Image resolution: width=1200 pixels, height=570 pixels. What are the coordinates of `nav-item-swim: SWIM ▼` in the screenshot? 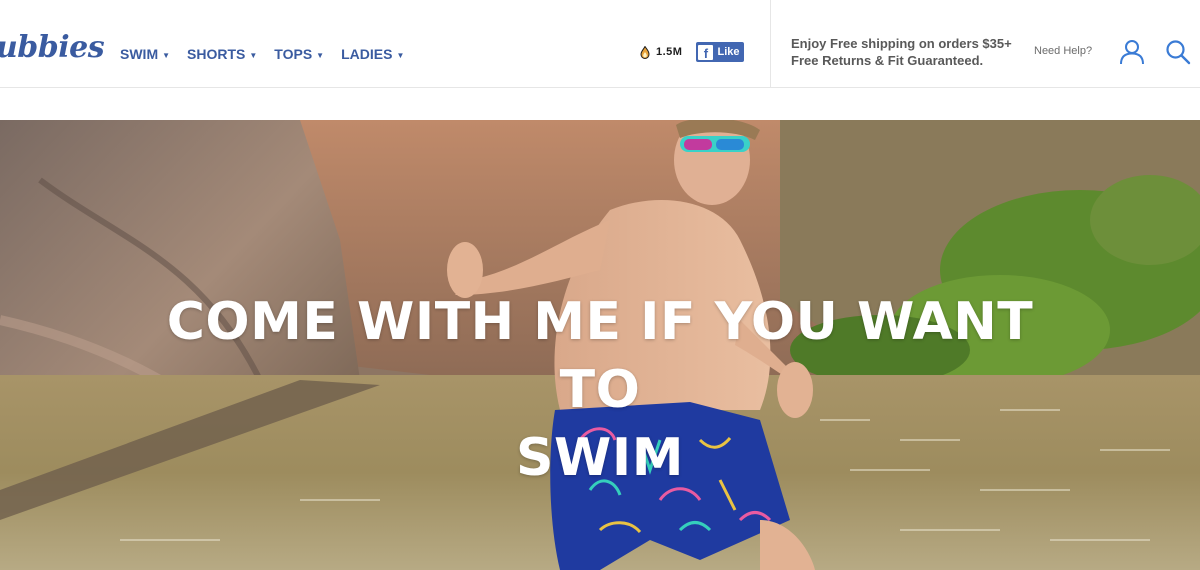 It's located at (145, 54).